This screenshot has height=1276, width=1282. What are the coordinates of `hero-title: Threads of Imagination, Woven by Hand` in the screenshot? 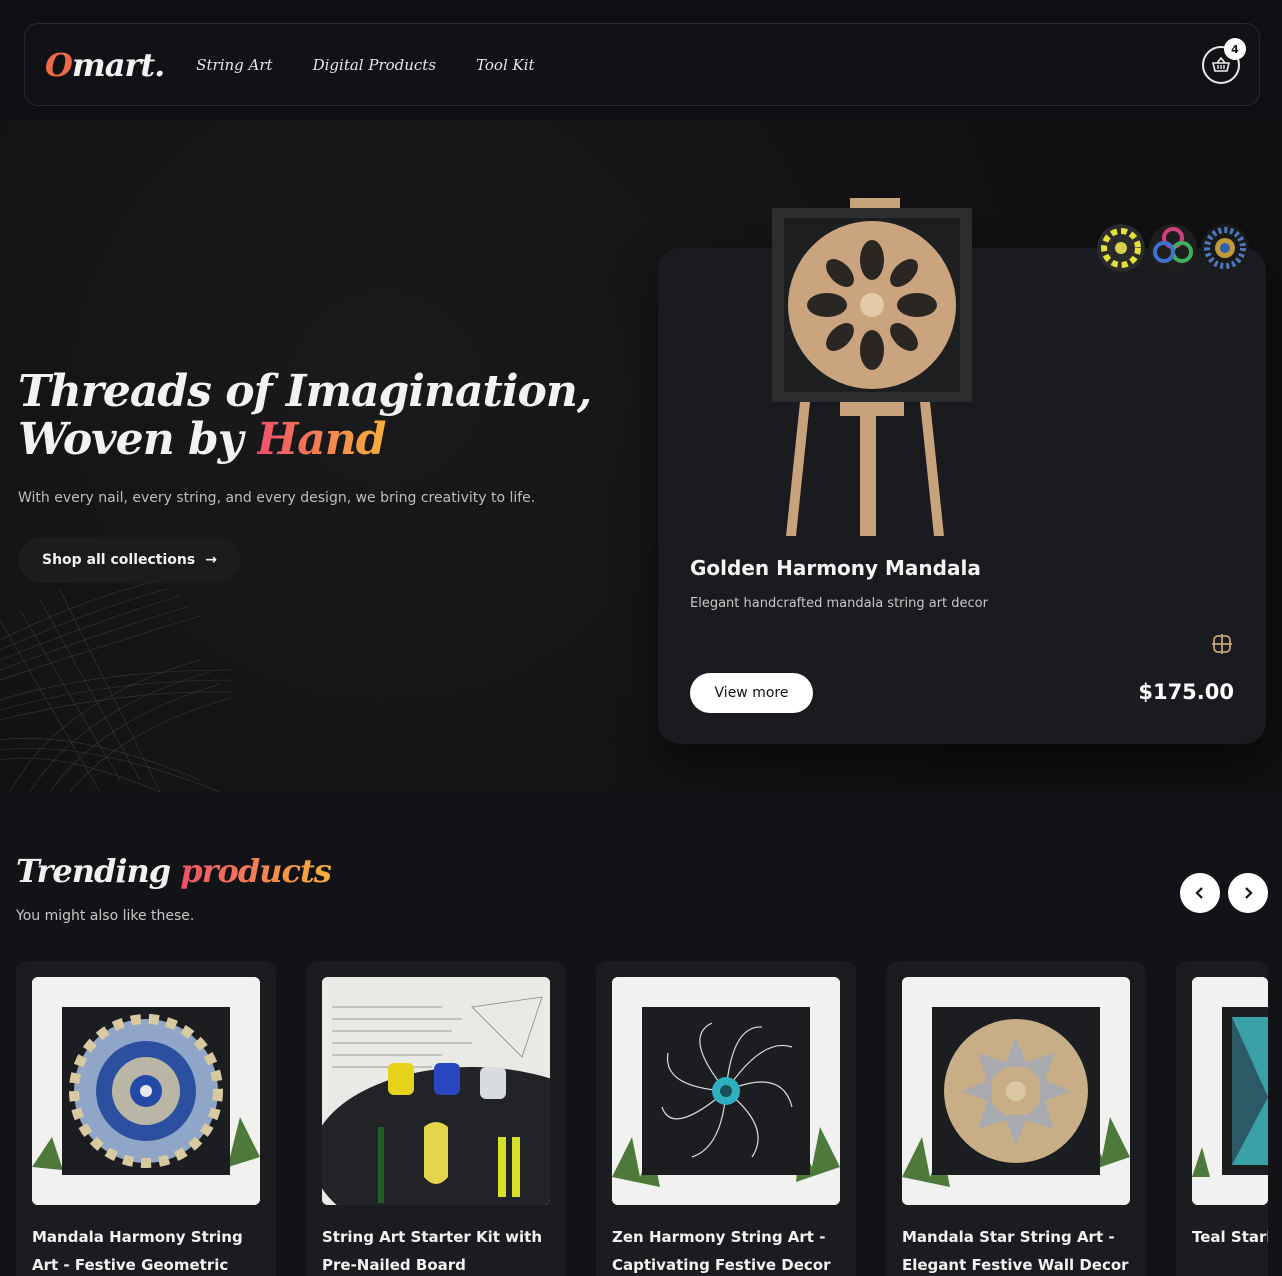 It's located at (318, 416).